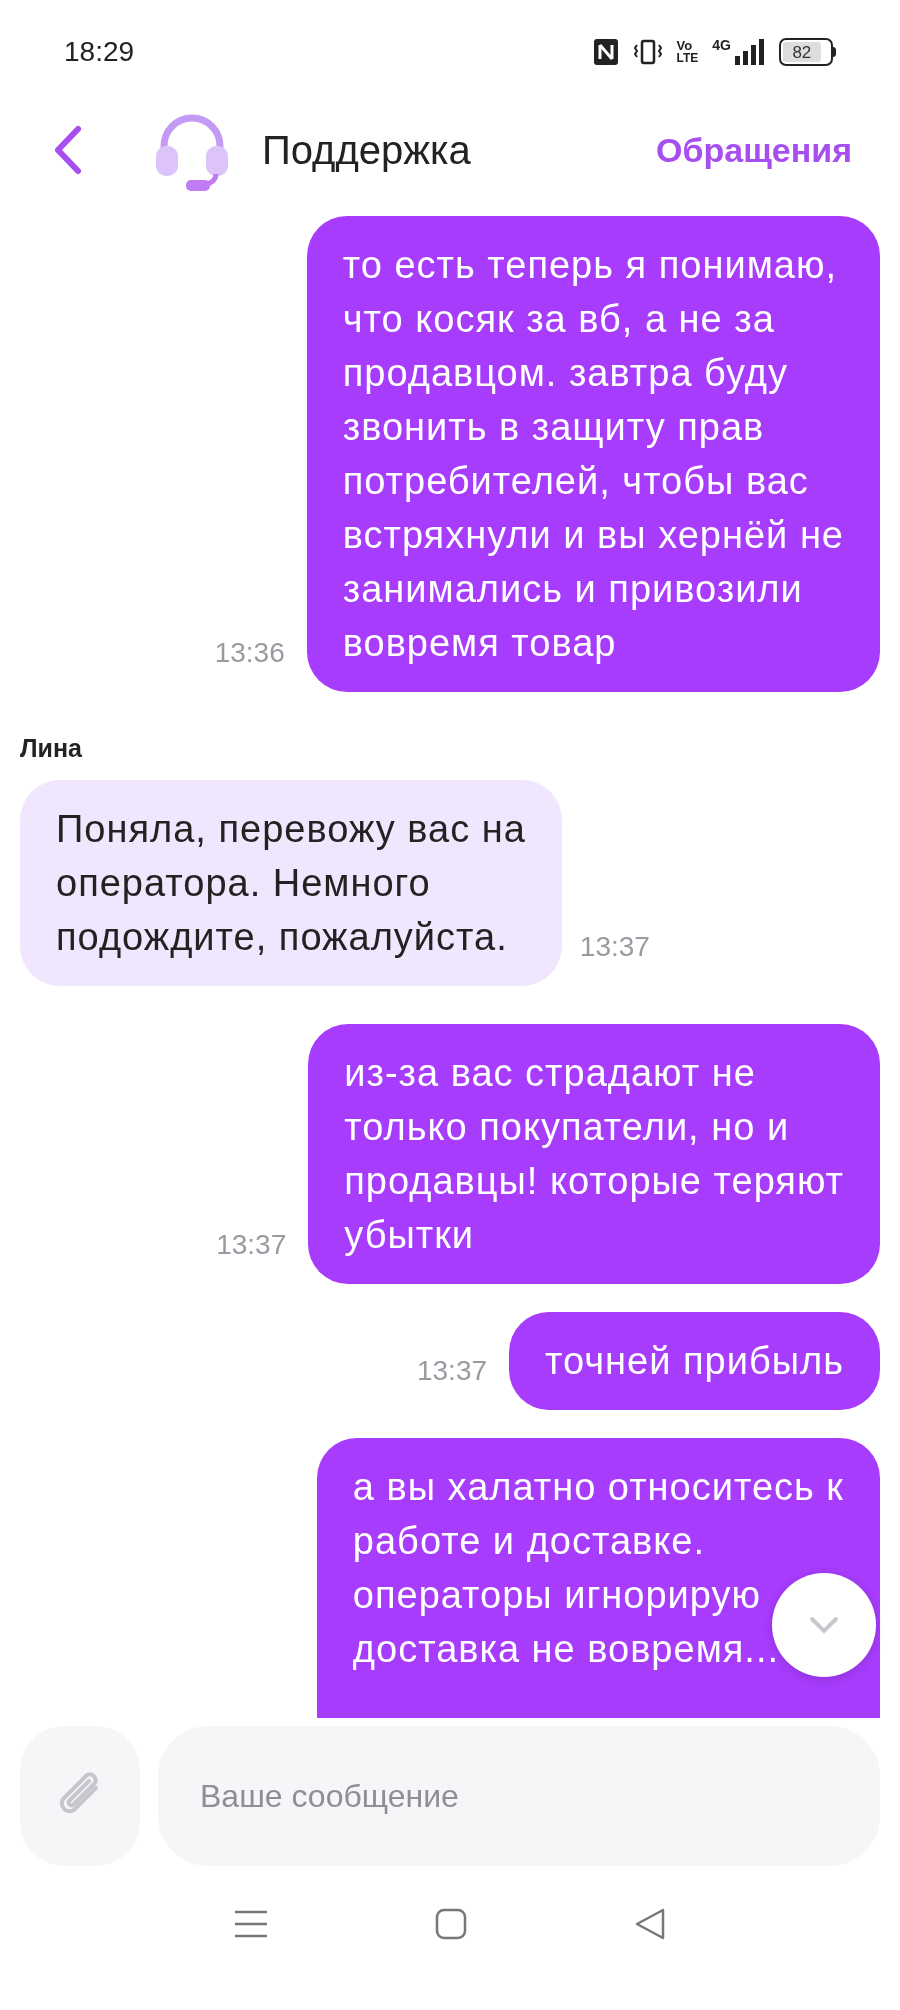 This screenshot has width=900, height=2010. What do you see at coordinates (754, 150) in the screenshot?
I see `requests-link: Обращения` at bounding box center [754, 150].